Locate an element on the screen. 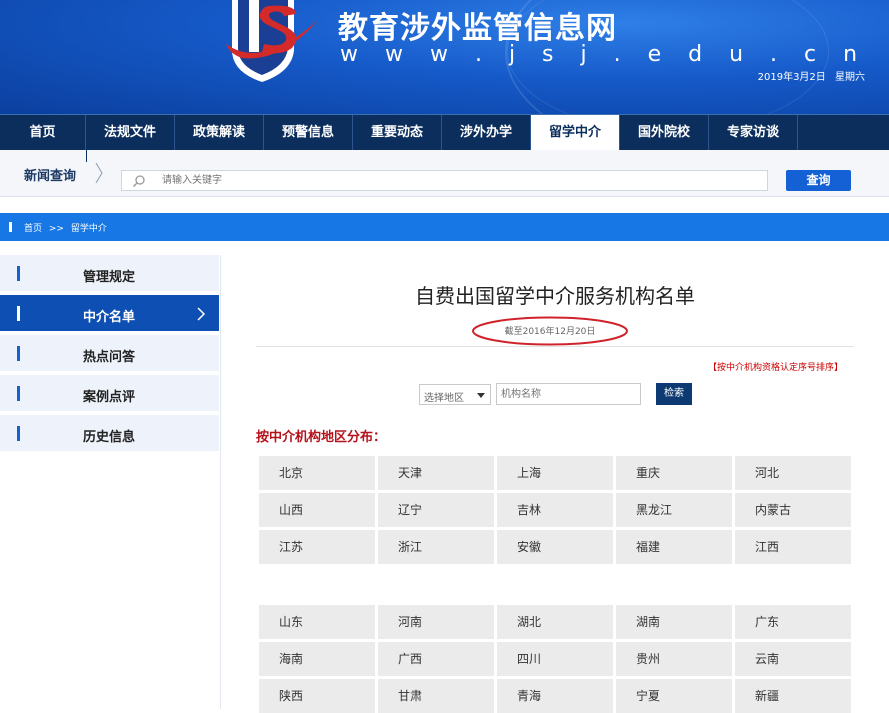 The image size is (889, 713). dropdown-arrow-icon is located at coordinates (481, 395).